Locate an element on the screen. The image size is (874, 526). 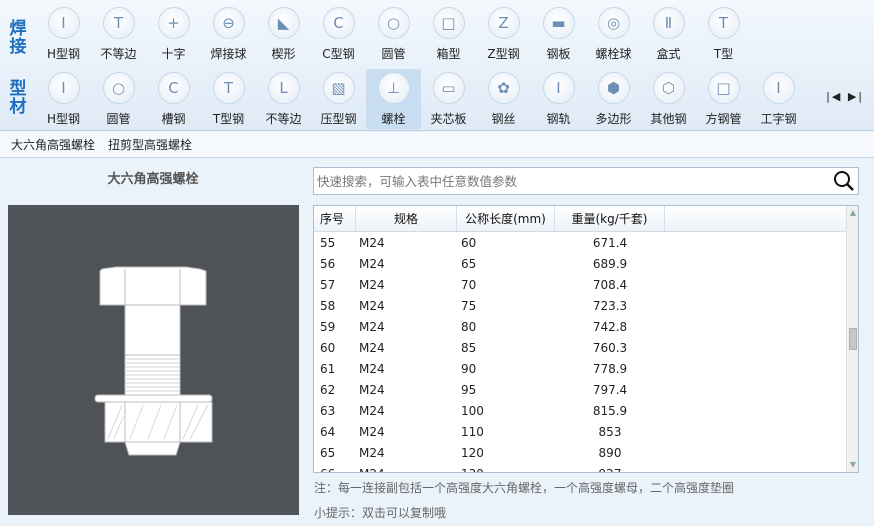
table-row: 60 M24 85 760.3 is located at coordinates (586, 347).